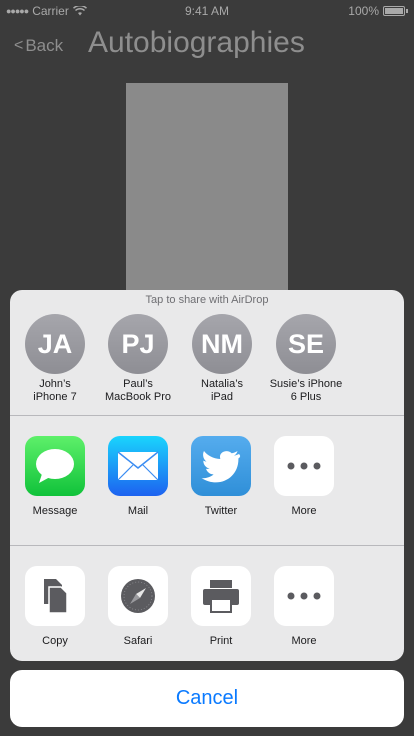 This screenshot has height=736, width=414. Describe the element at coordinates (19, 45) in the screenshot. I see `chevron-left-icon: <` at that location.